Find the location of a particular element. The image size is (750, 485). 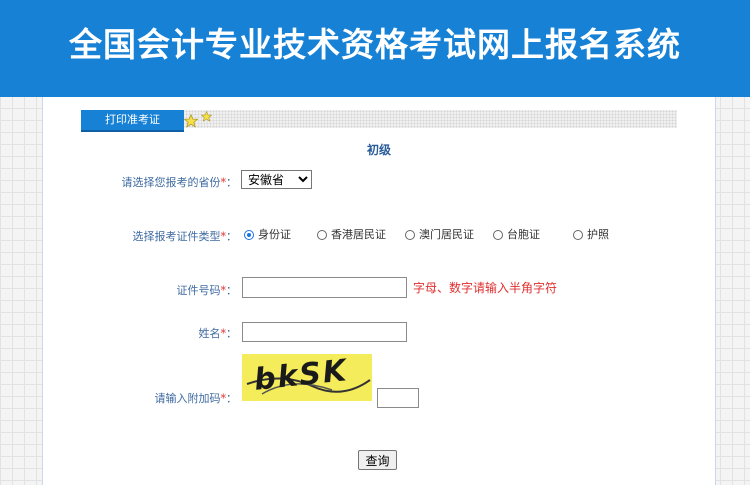

province-label: 请选择您报考的省份*： is located at coordinates (179, 182).